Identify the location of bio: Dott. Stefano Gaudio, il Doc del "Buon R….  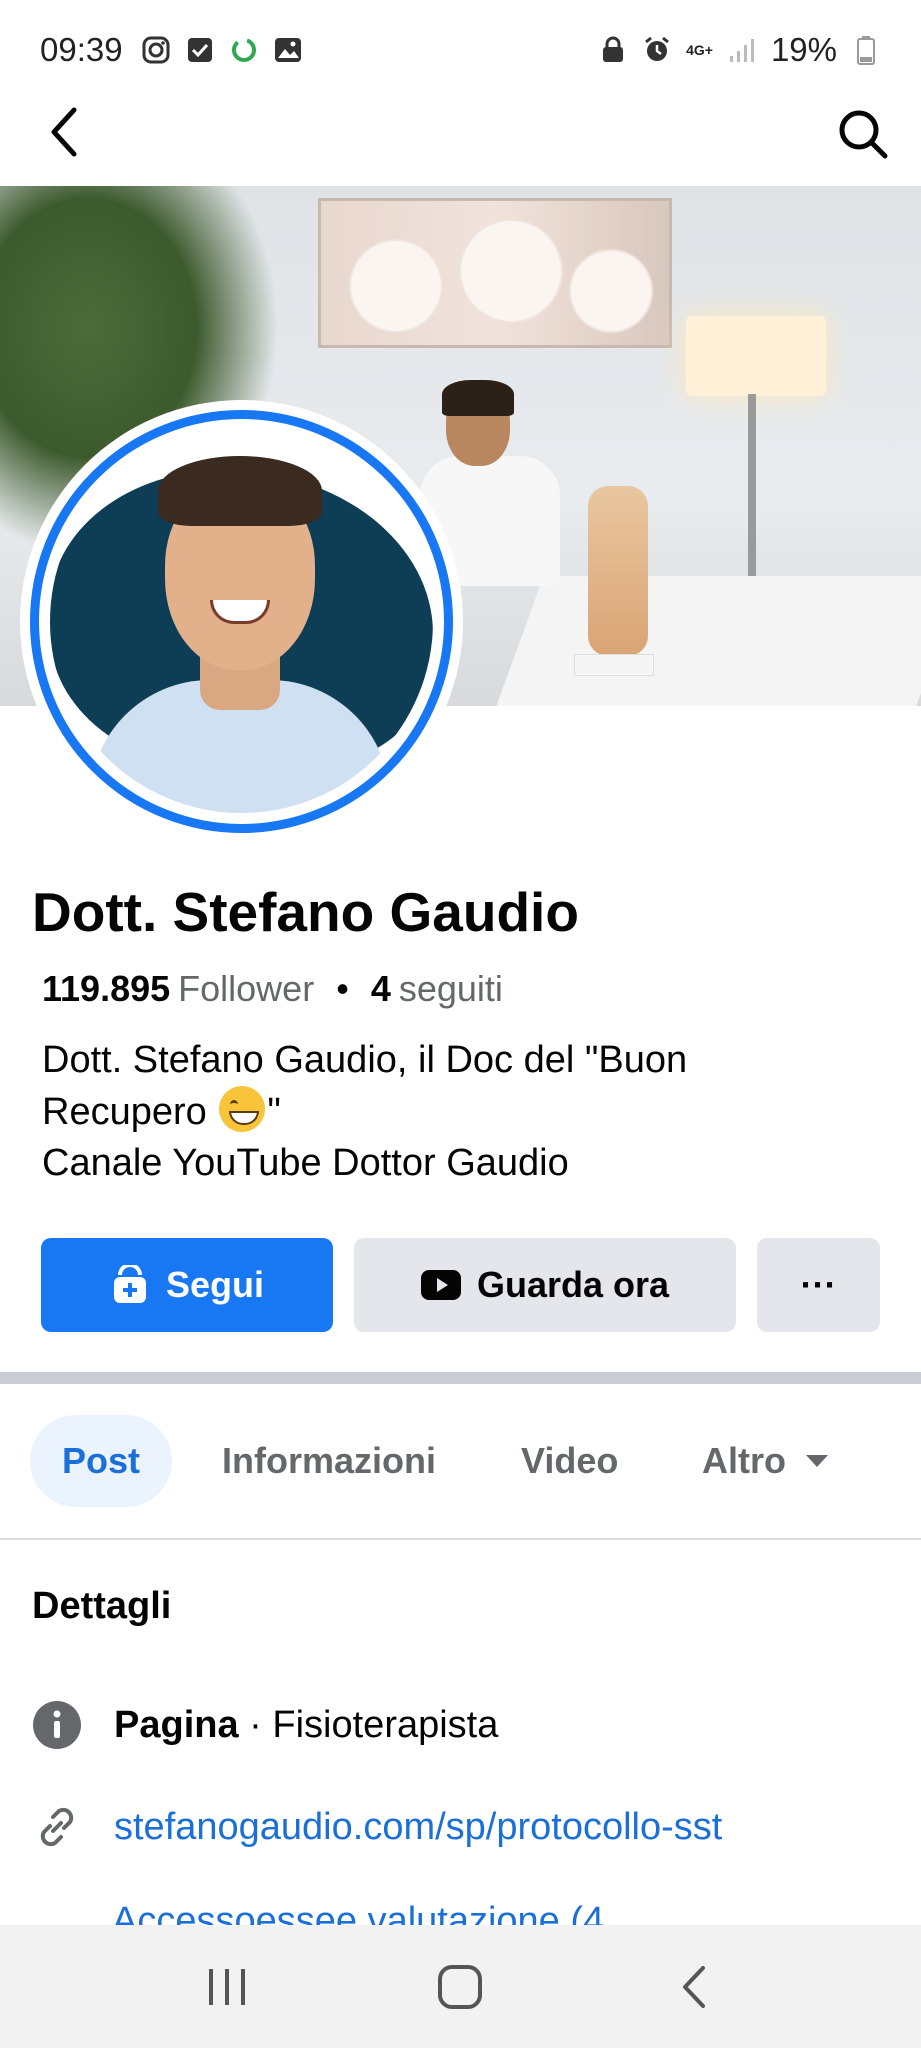
(457, 1112).